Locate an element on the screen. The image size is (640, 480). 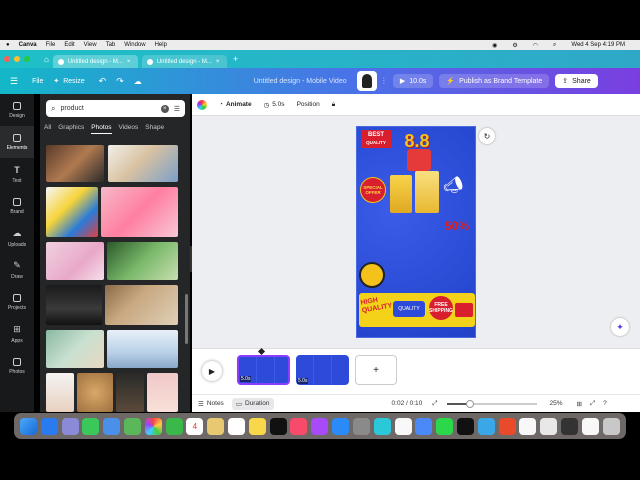
new-tab-button: + is located at coordinates (235, 59).